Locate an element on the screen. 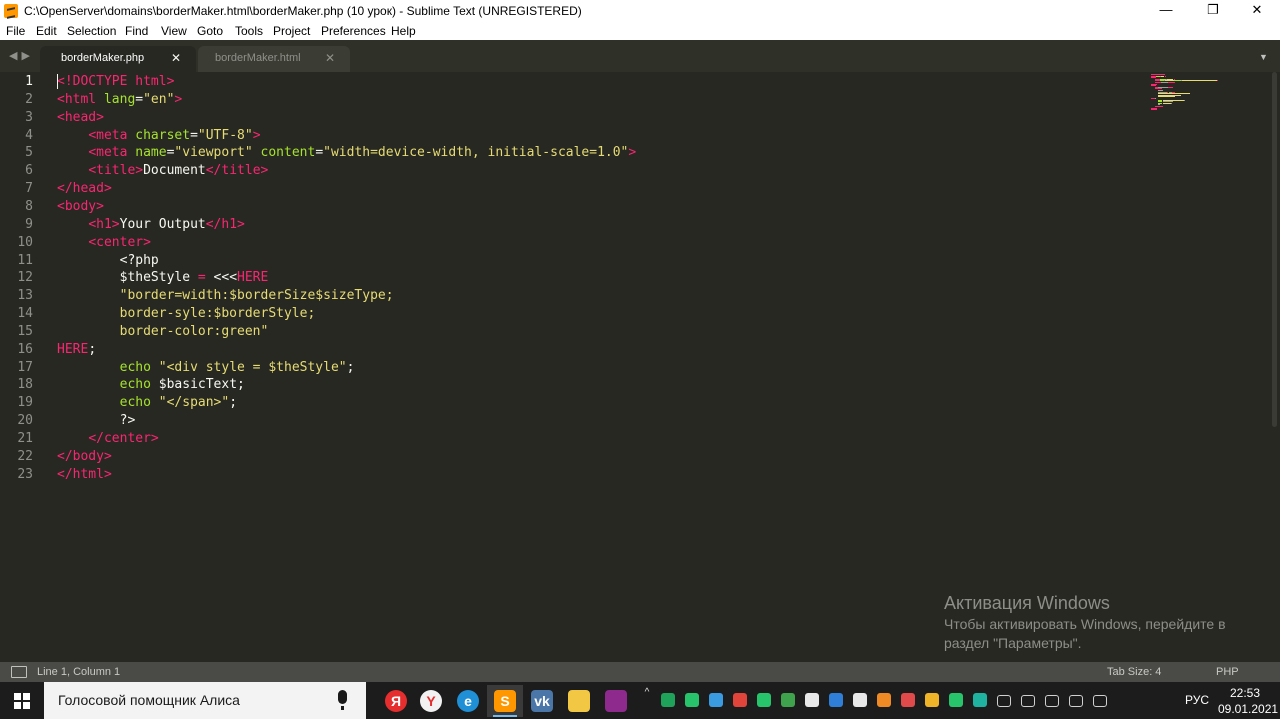  line-number: 19 is located at coordinates (25, 403).